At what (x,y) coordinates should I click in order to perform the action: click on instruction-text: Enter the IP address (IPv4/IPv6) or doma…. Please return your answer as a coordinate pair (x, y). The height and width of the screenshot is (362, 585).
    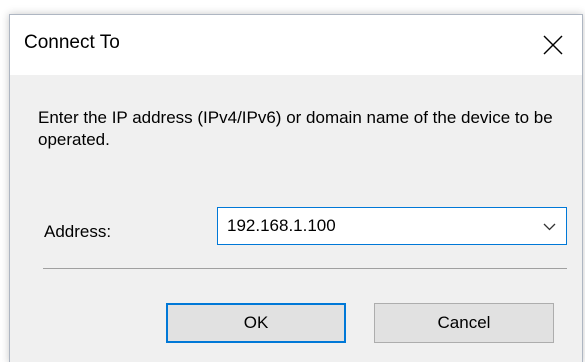
    Looking at the image, I should click on (295, 128).